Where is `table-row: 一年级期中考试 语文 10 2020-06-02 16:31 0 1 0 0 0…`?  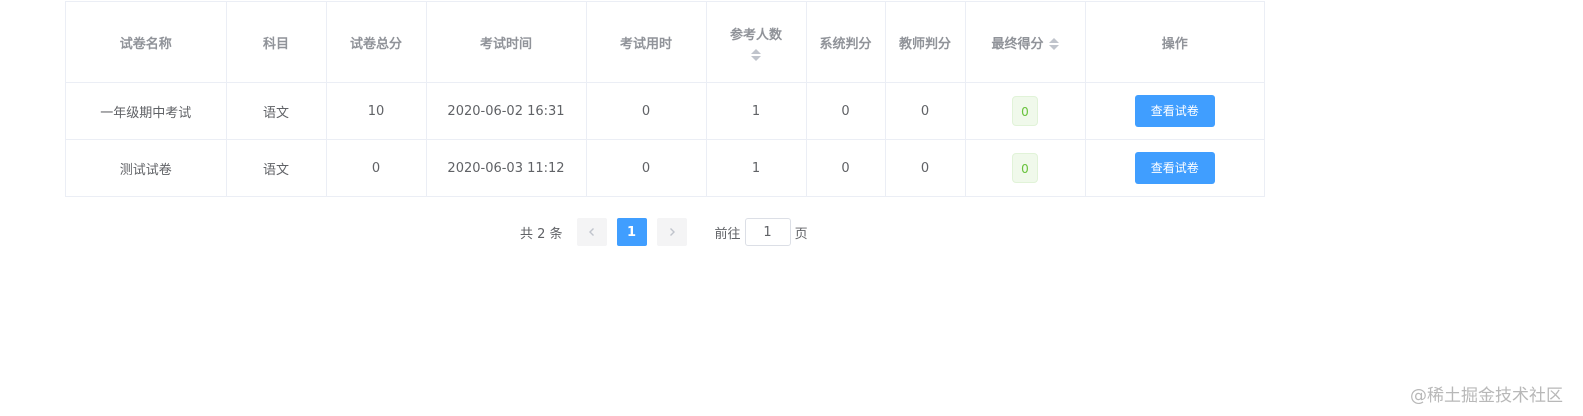 table-row: 一年级期中考试 语文 10 2020-06-02 16:31 0 1 0 0 0… is located at coordinates (665, 111).